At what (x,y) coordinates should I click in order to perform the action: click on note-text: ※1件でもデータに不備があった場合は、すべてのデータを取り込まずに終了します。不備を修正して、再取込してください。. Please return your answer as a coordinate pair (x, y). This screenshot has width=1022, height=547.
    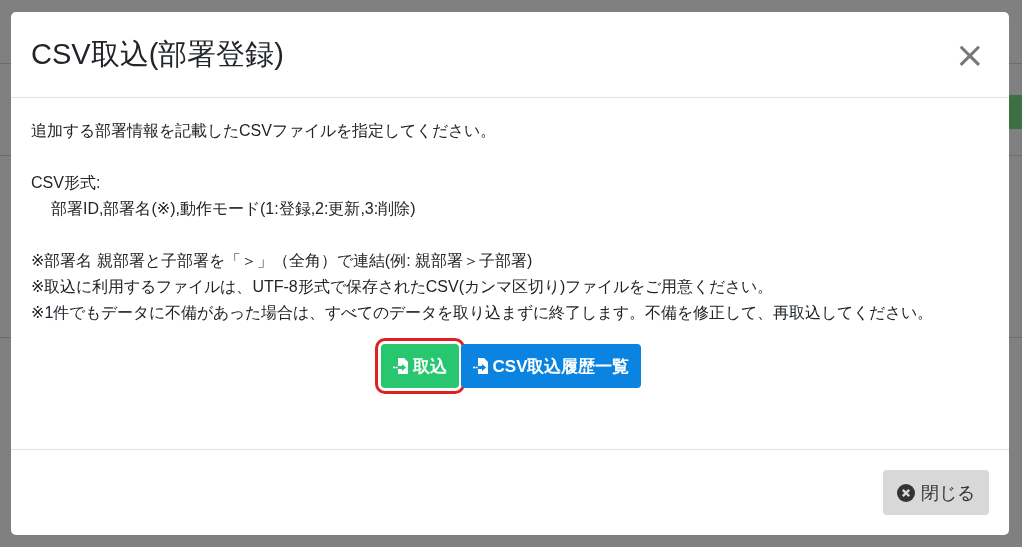
    Looking at the image, I should click on (483, 313).